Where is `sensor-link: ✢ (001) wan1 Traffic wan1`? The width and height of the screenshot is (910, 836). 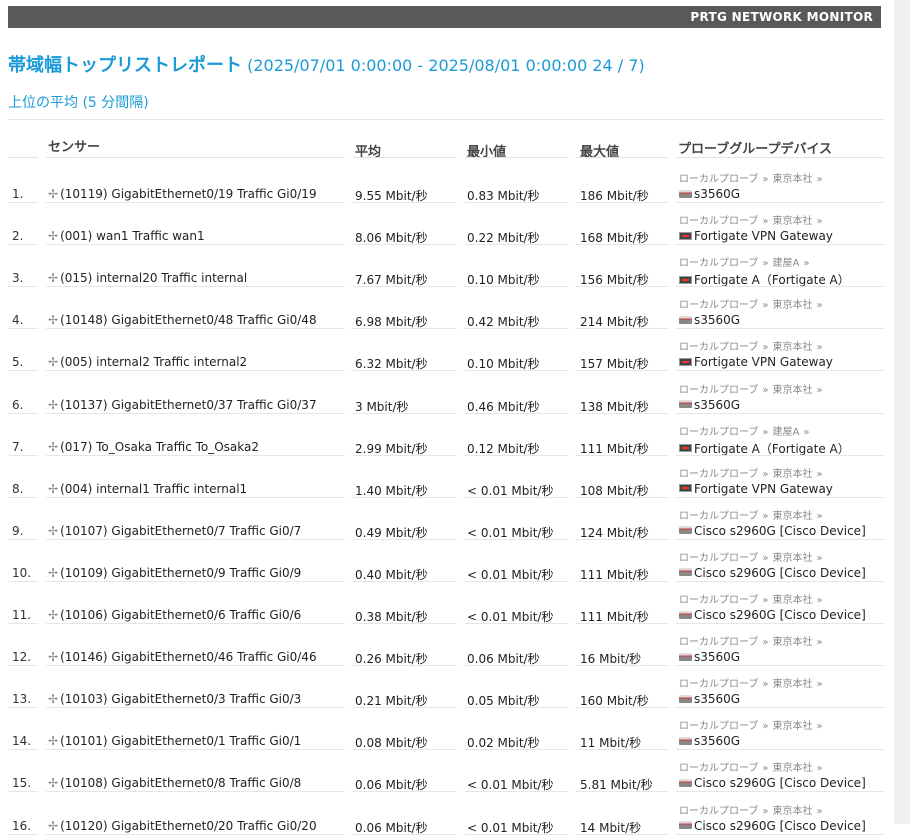 sensor-link: ✢ (001) wan1 Traffic wan1 is located at coordinates (126, 236).